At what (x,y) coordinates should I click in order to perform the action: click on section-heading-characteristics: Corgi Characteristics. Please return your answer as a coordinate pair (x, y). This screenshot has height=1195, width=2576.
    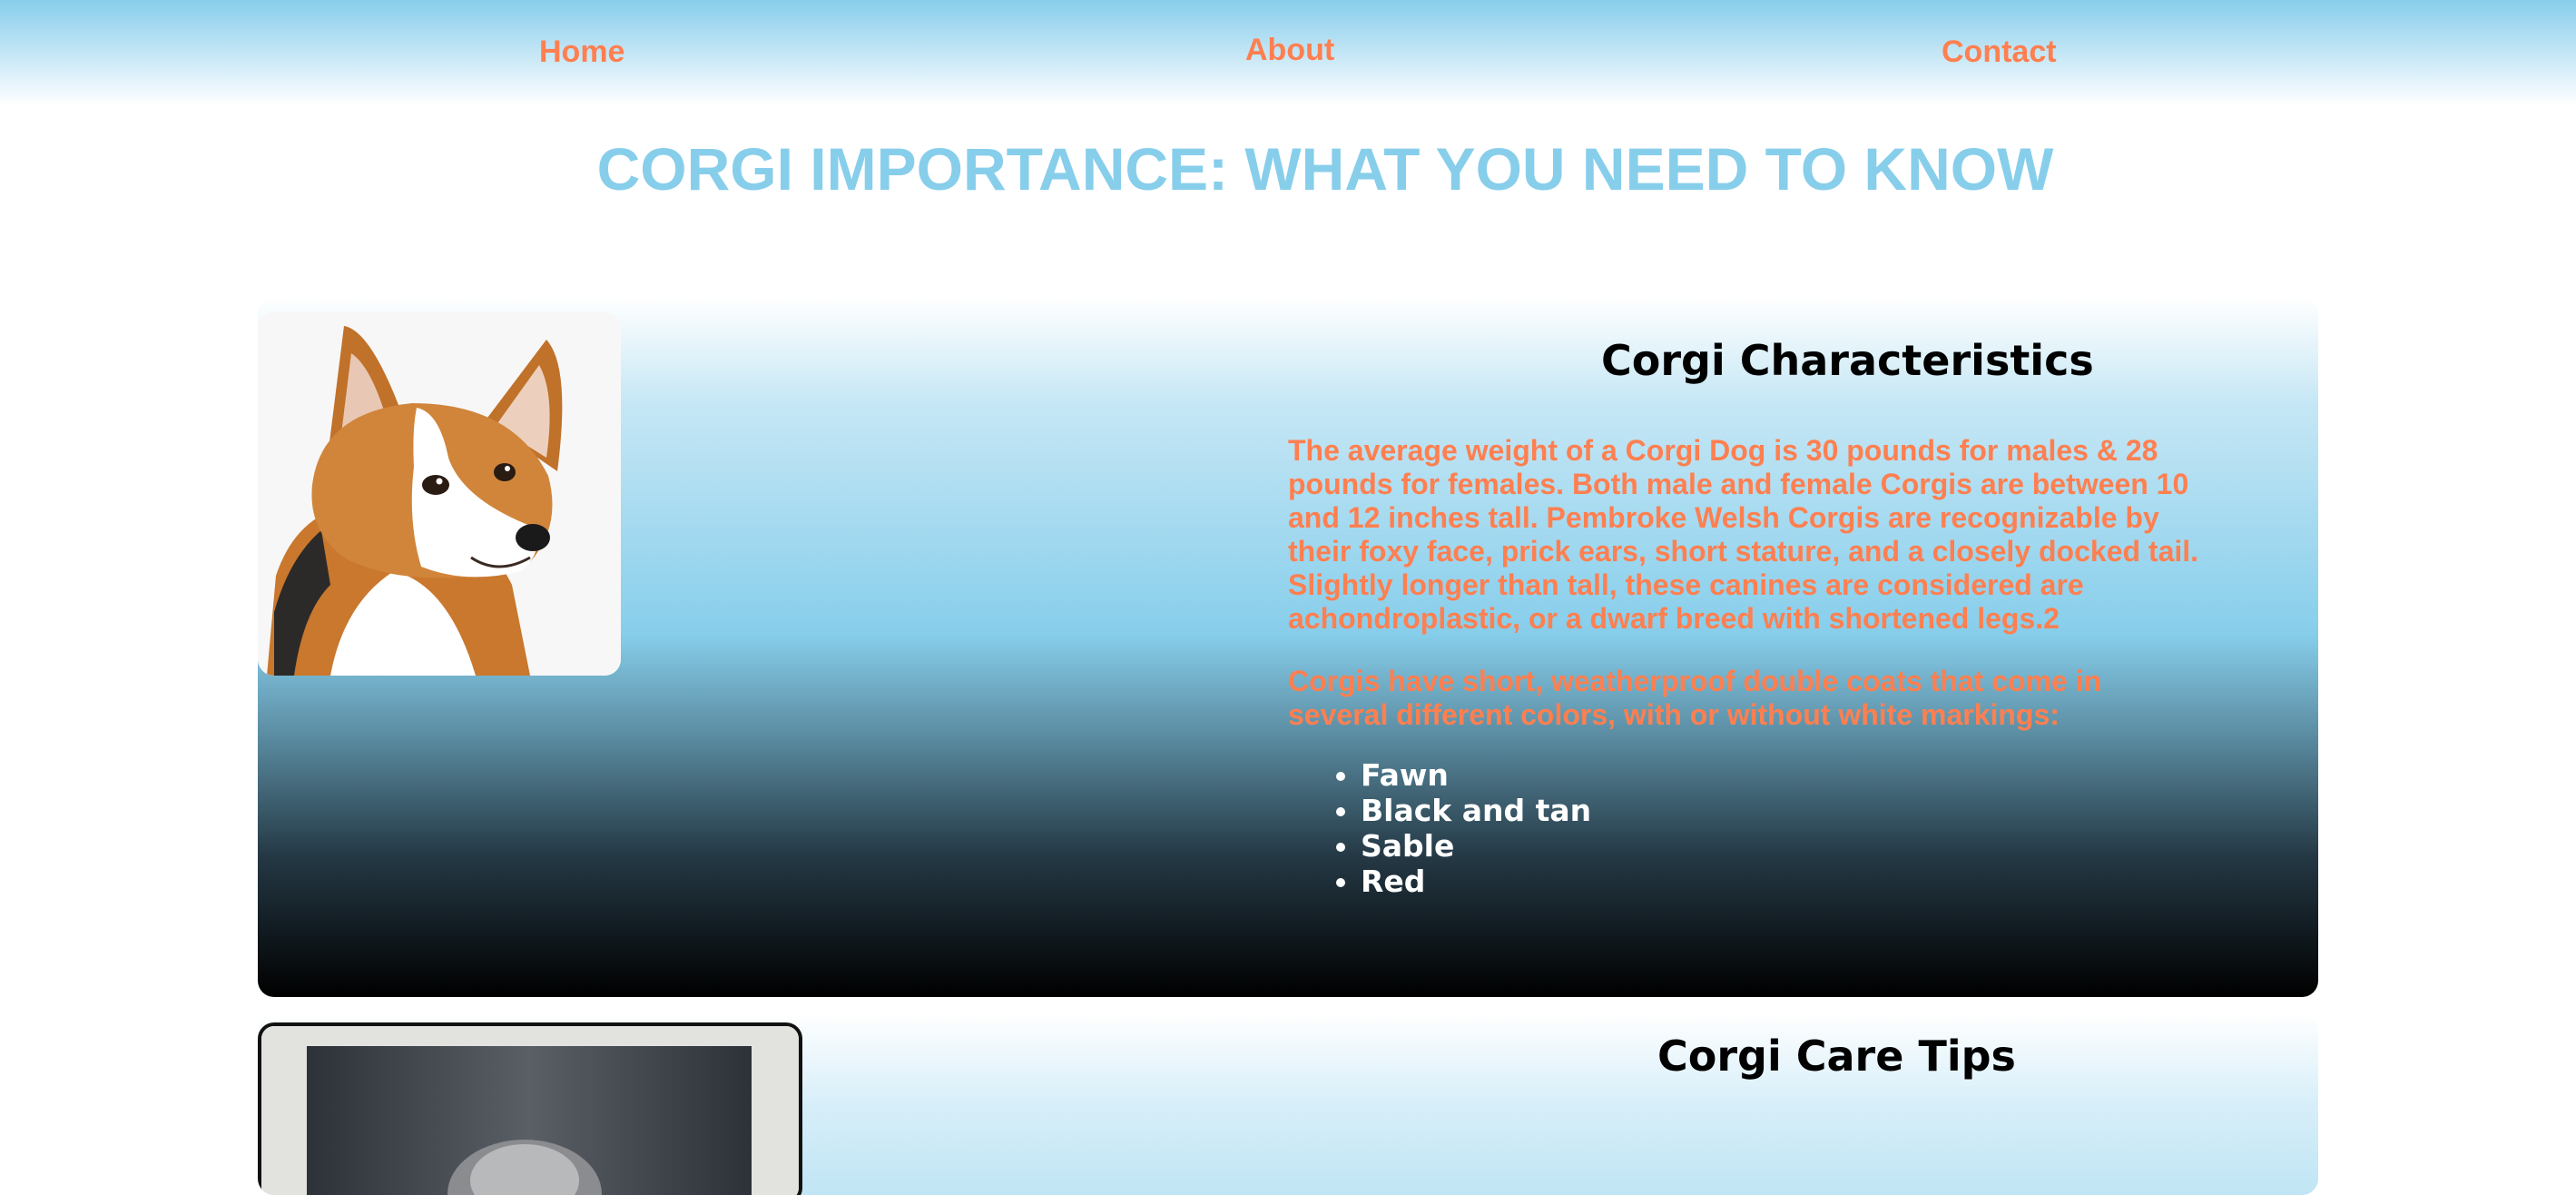
    Looking at the image, I should click on (1847, 360).